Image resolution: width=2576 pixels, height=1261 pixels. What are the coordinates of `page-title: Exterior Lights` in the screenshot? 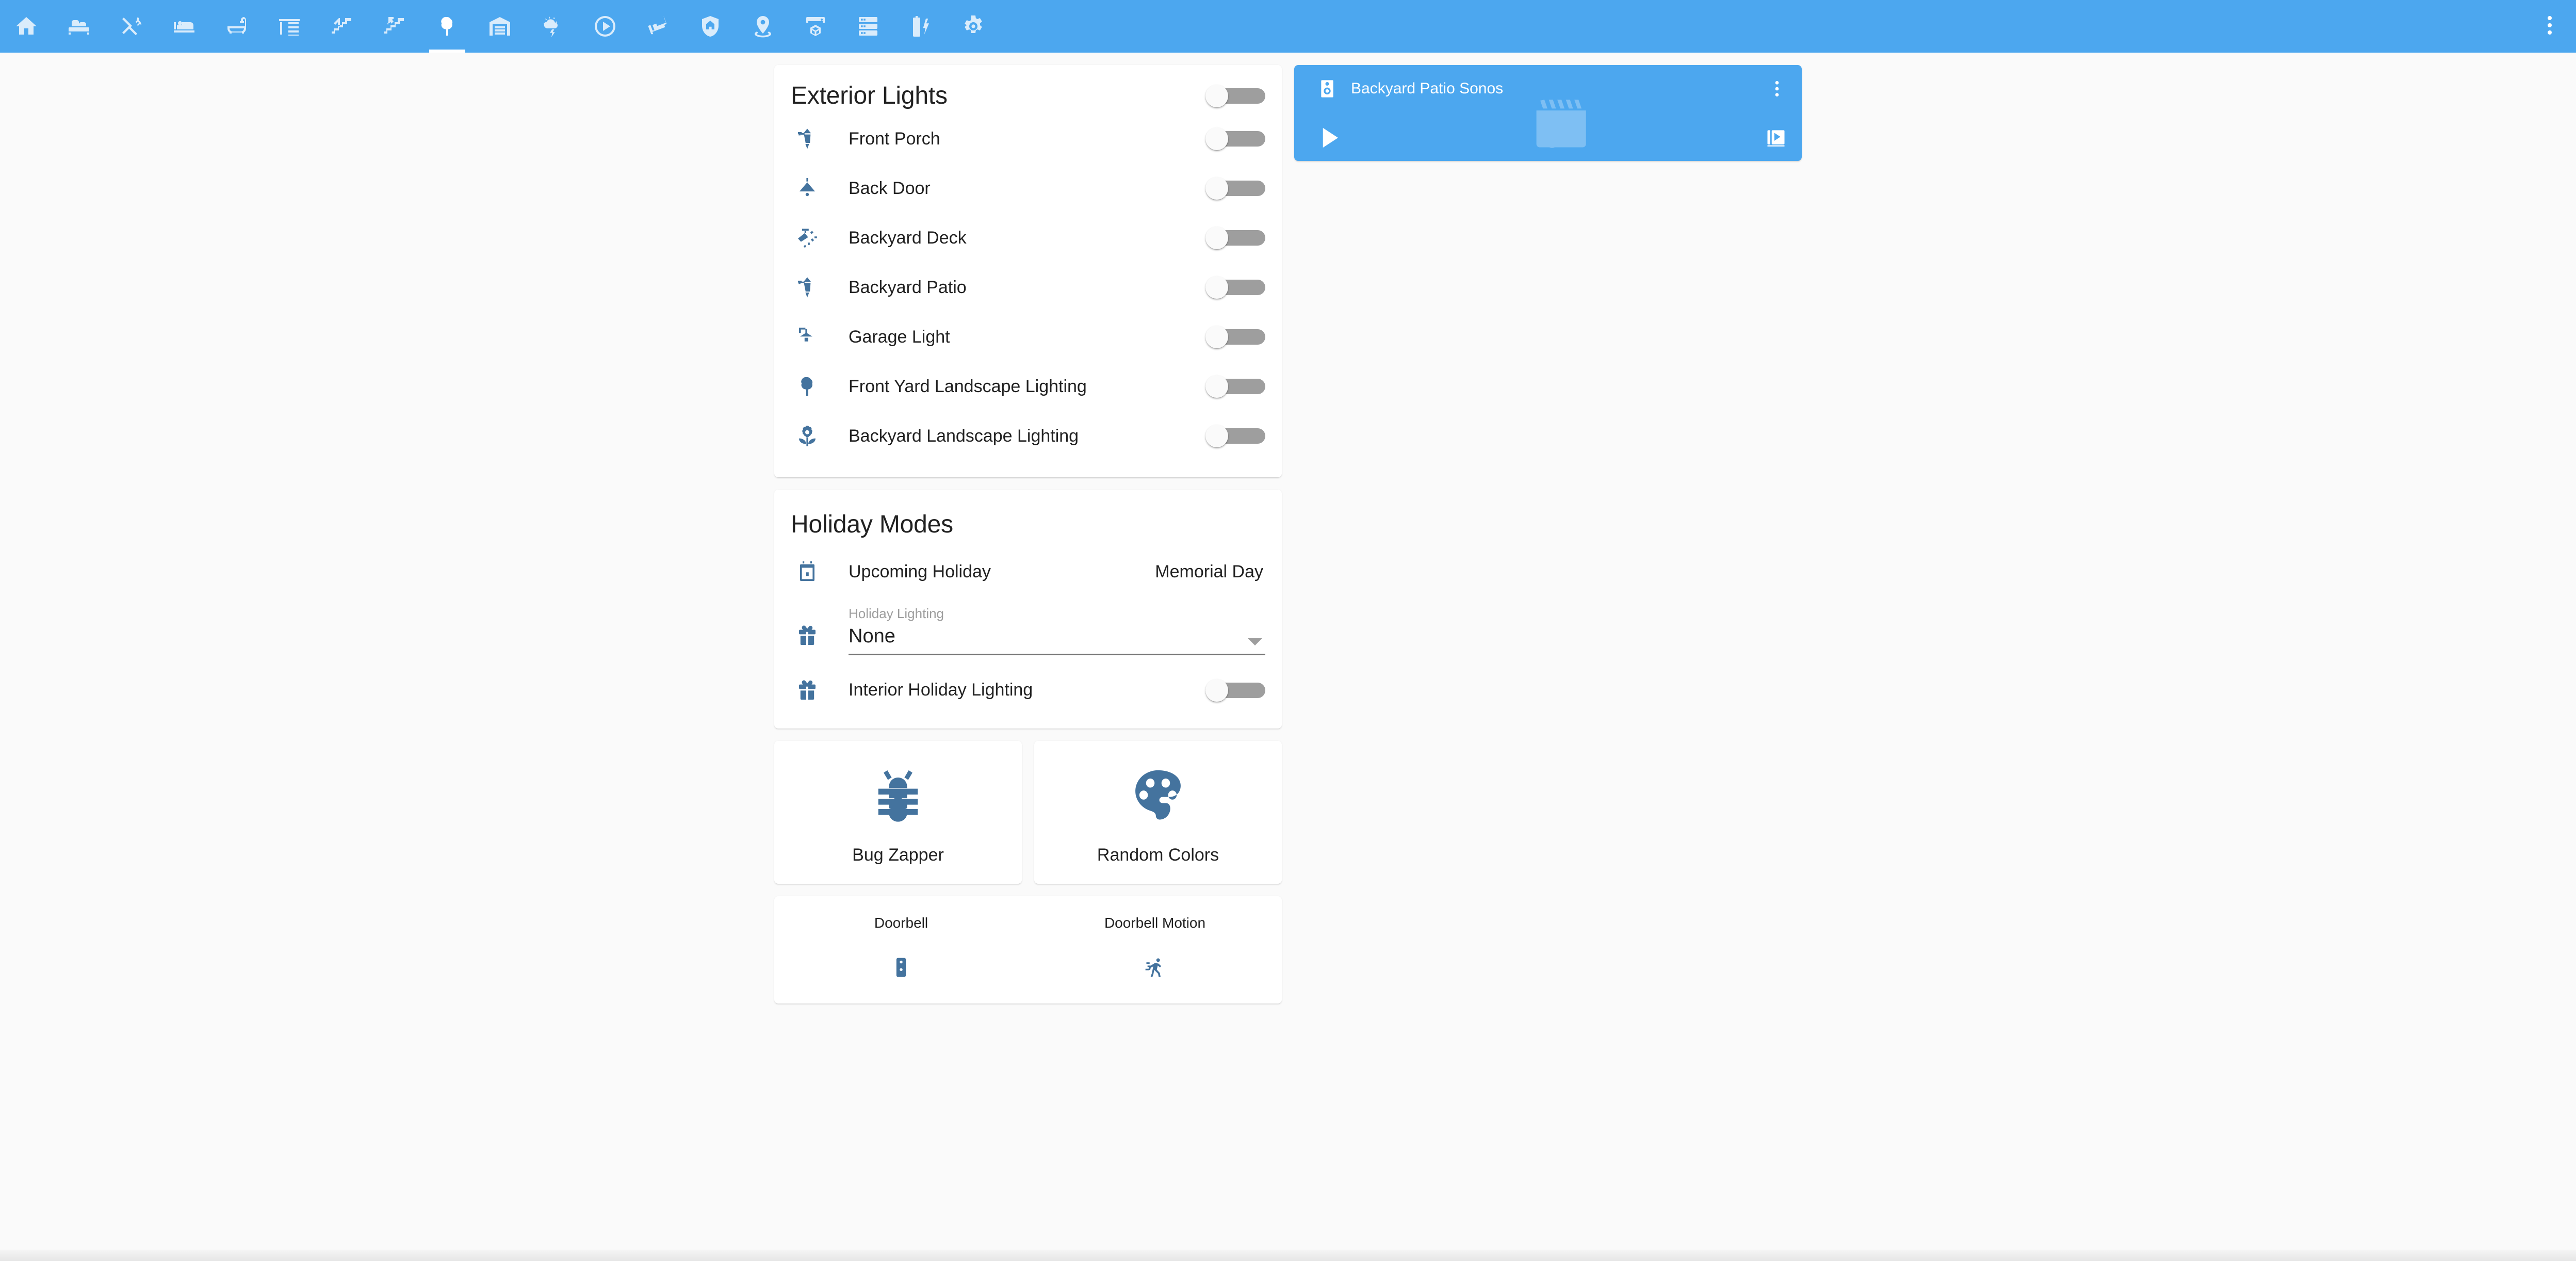 It's located at (870, 95).